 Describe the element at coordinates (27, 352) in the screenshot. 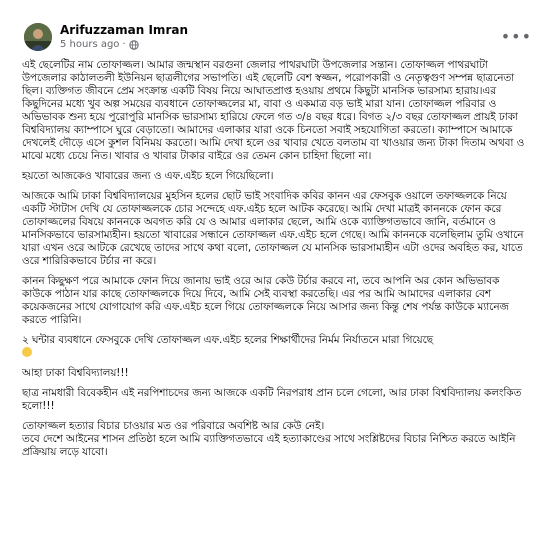

I see `sad-face-emoji-icon` at that location.